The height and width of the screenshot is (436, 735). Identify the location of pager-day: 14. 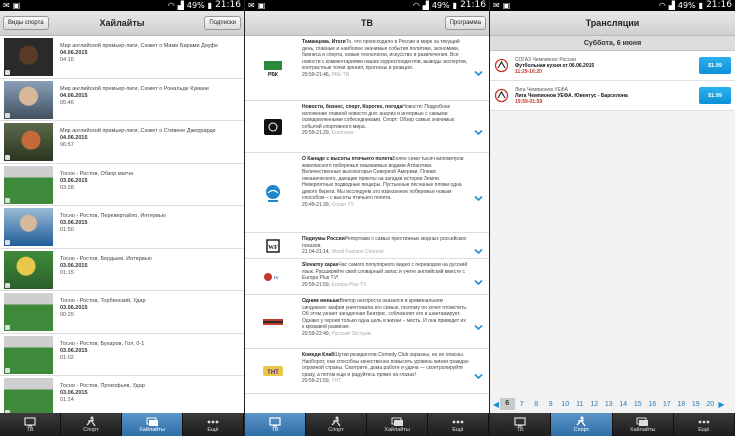
(623, 404).